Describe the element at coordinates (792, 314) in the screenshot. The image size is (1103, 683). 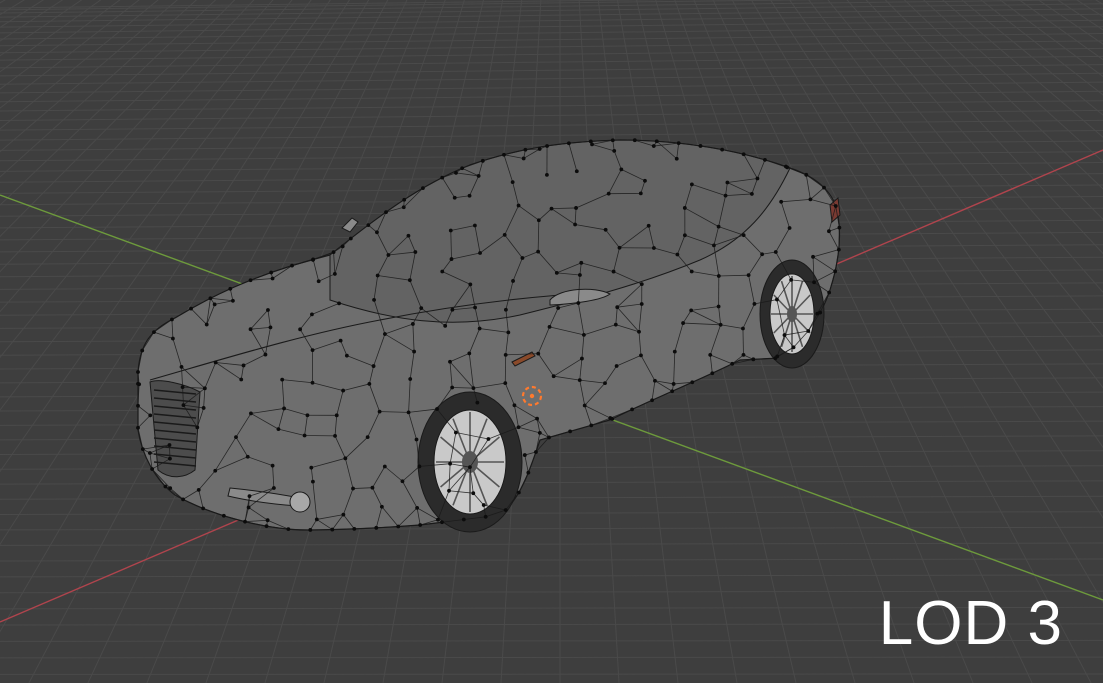
I see `rear-wheel` at that location.